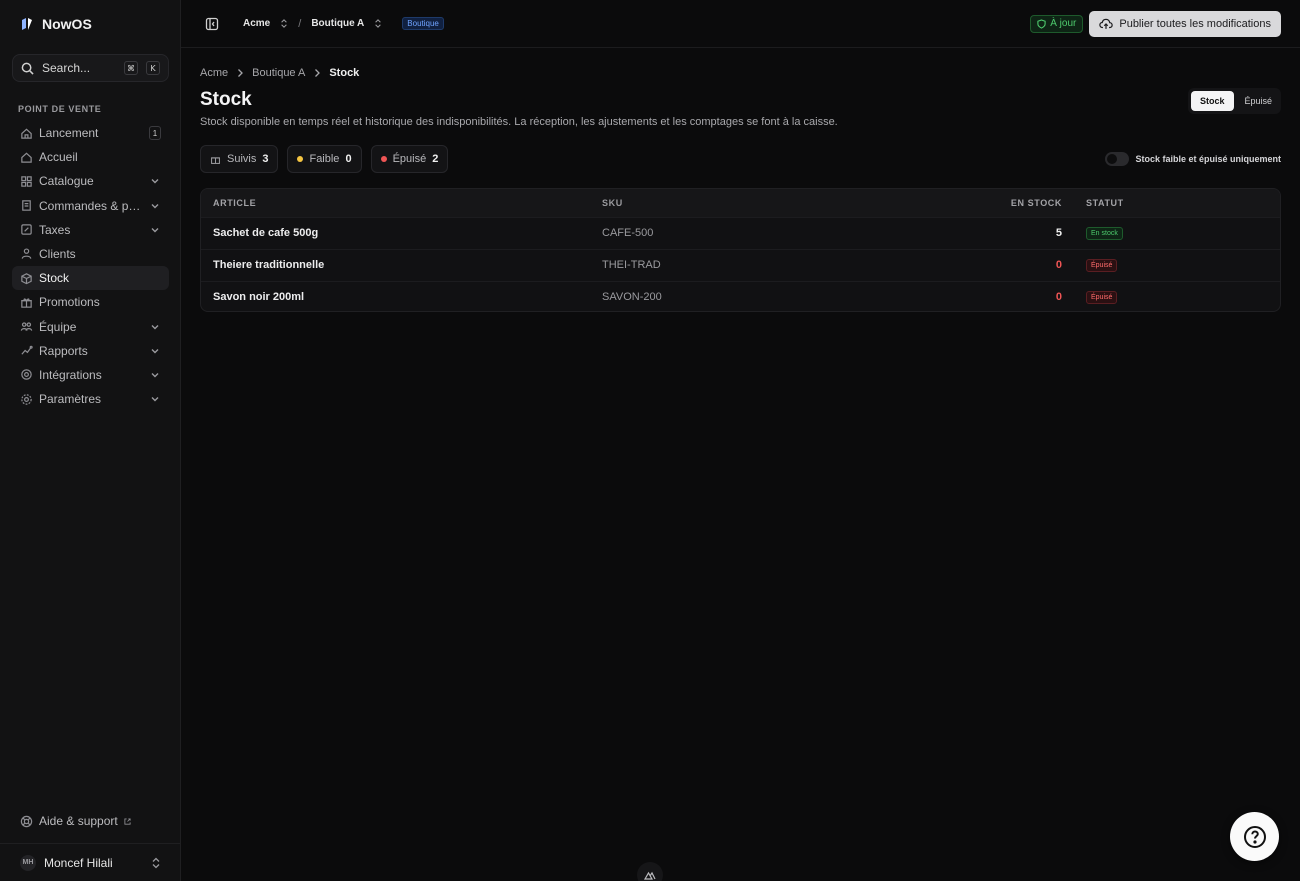 This screenshot has width=1300, height=881. What do you see at coordinates (1008, 203) in the screenshot?
I see `column-header-qty: EN STOCK` at bounding box center [1008, 203].